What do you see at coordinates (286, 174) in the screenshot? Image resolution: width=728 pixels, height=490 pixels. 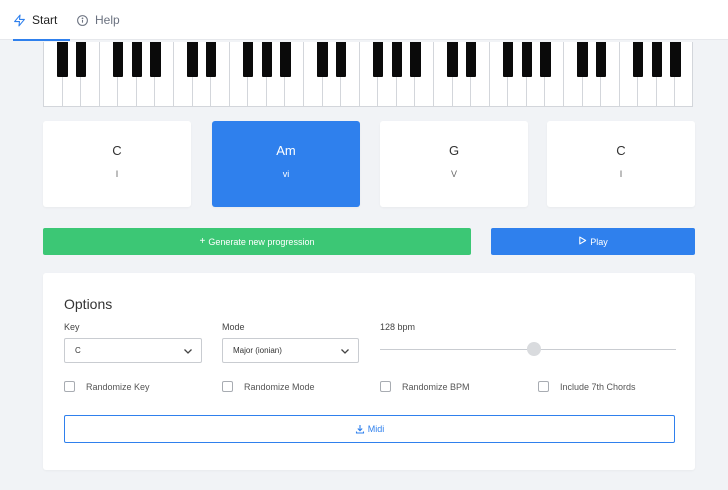 I see `chord-roman-numeral: vi` at bounding box center [286, 174].